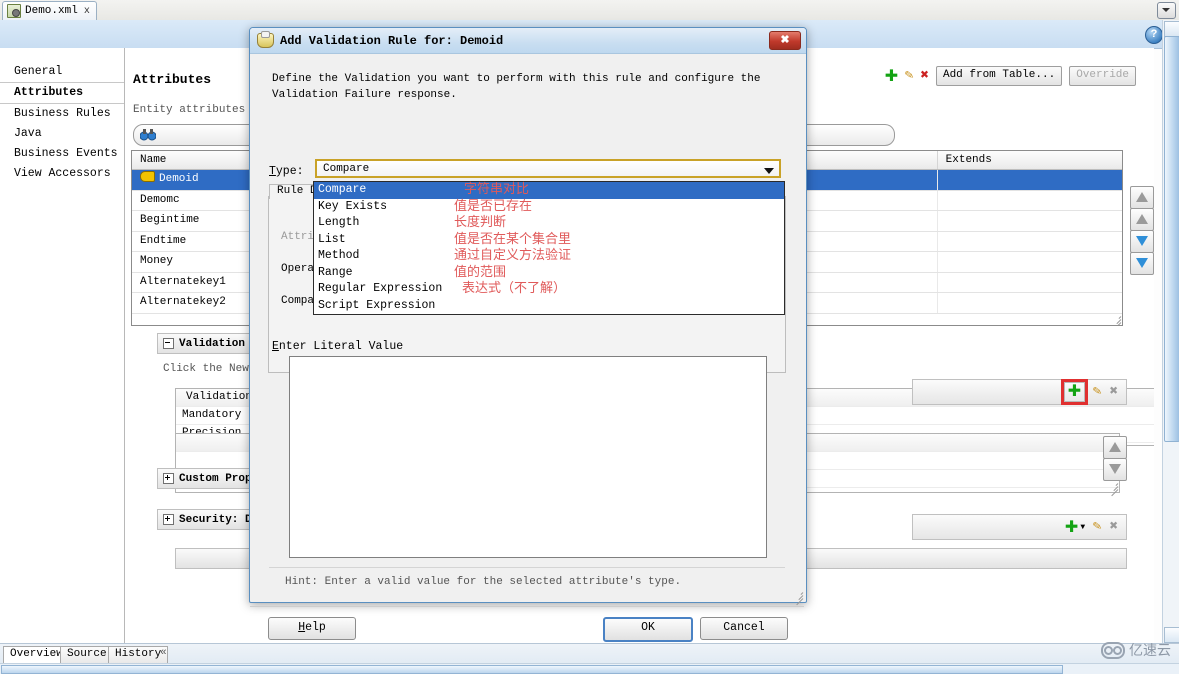 Image resolution: width=1179 pixels, height=674 pixels. I want to click on dropdown-item-label: Key Exists, so click(353, 206).